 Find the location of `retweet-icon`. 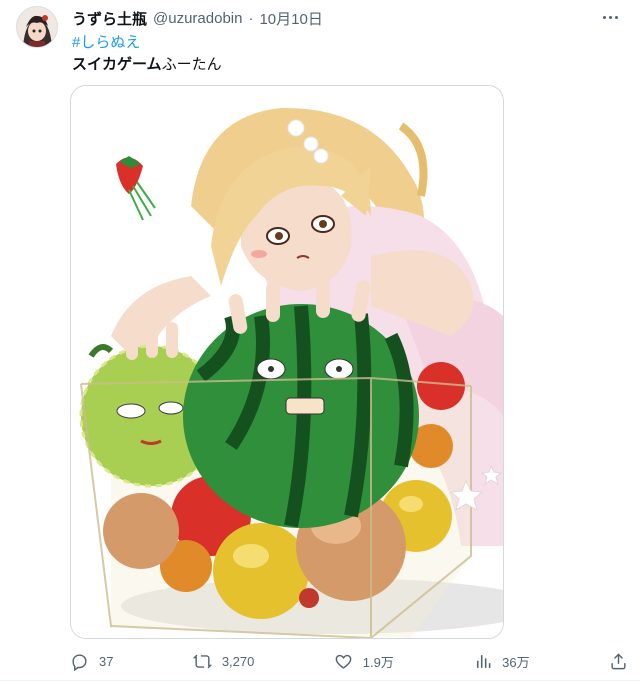

retweet-icon is located at coordinates (202, 661).